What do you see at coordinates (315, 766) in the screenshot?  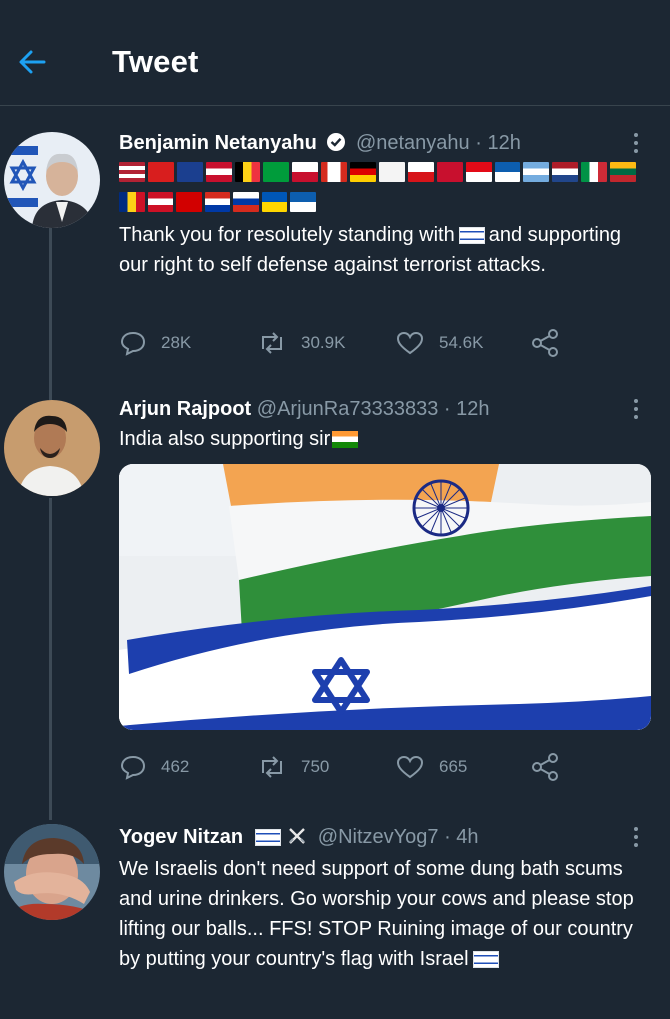 I see `retweet-count: 750` at bounding box center [315, 766].